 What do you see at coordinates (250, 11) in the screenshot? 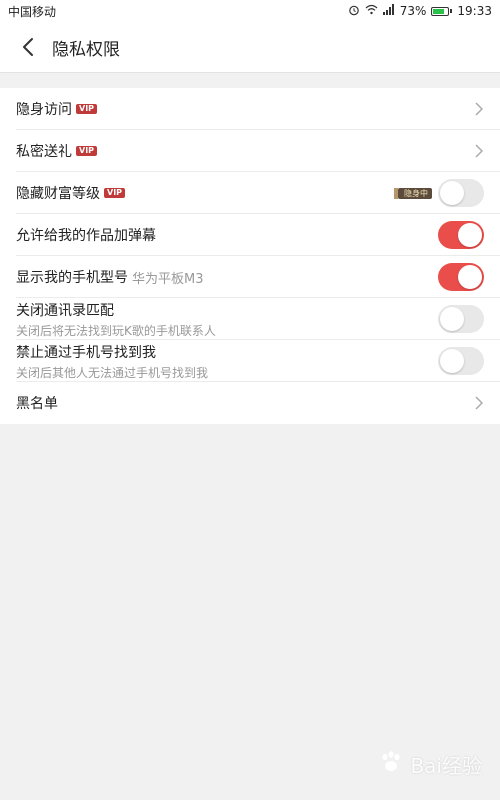
I see `status-bar: 中国移动 73% 19:33` at bounding box center [250, 11].